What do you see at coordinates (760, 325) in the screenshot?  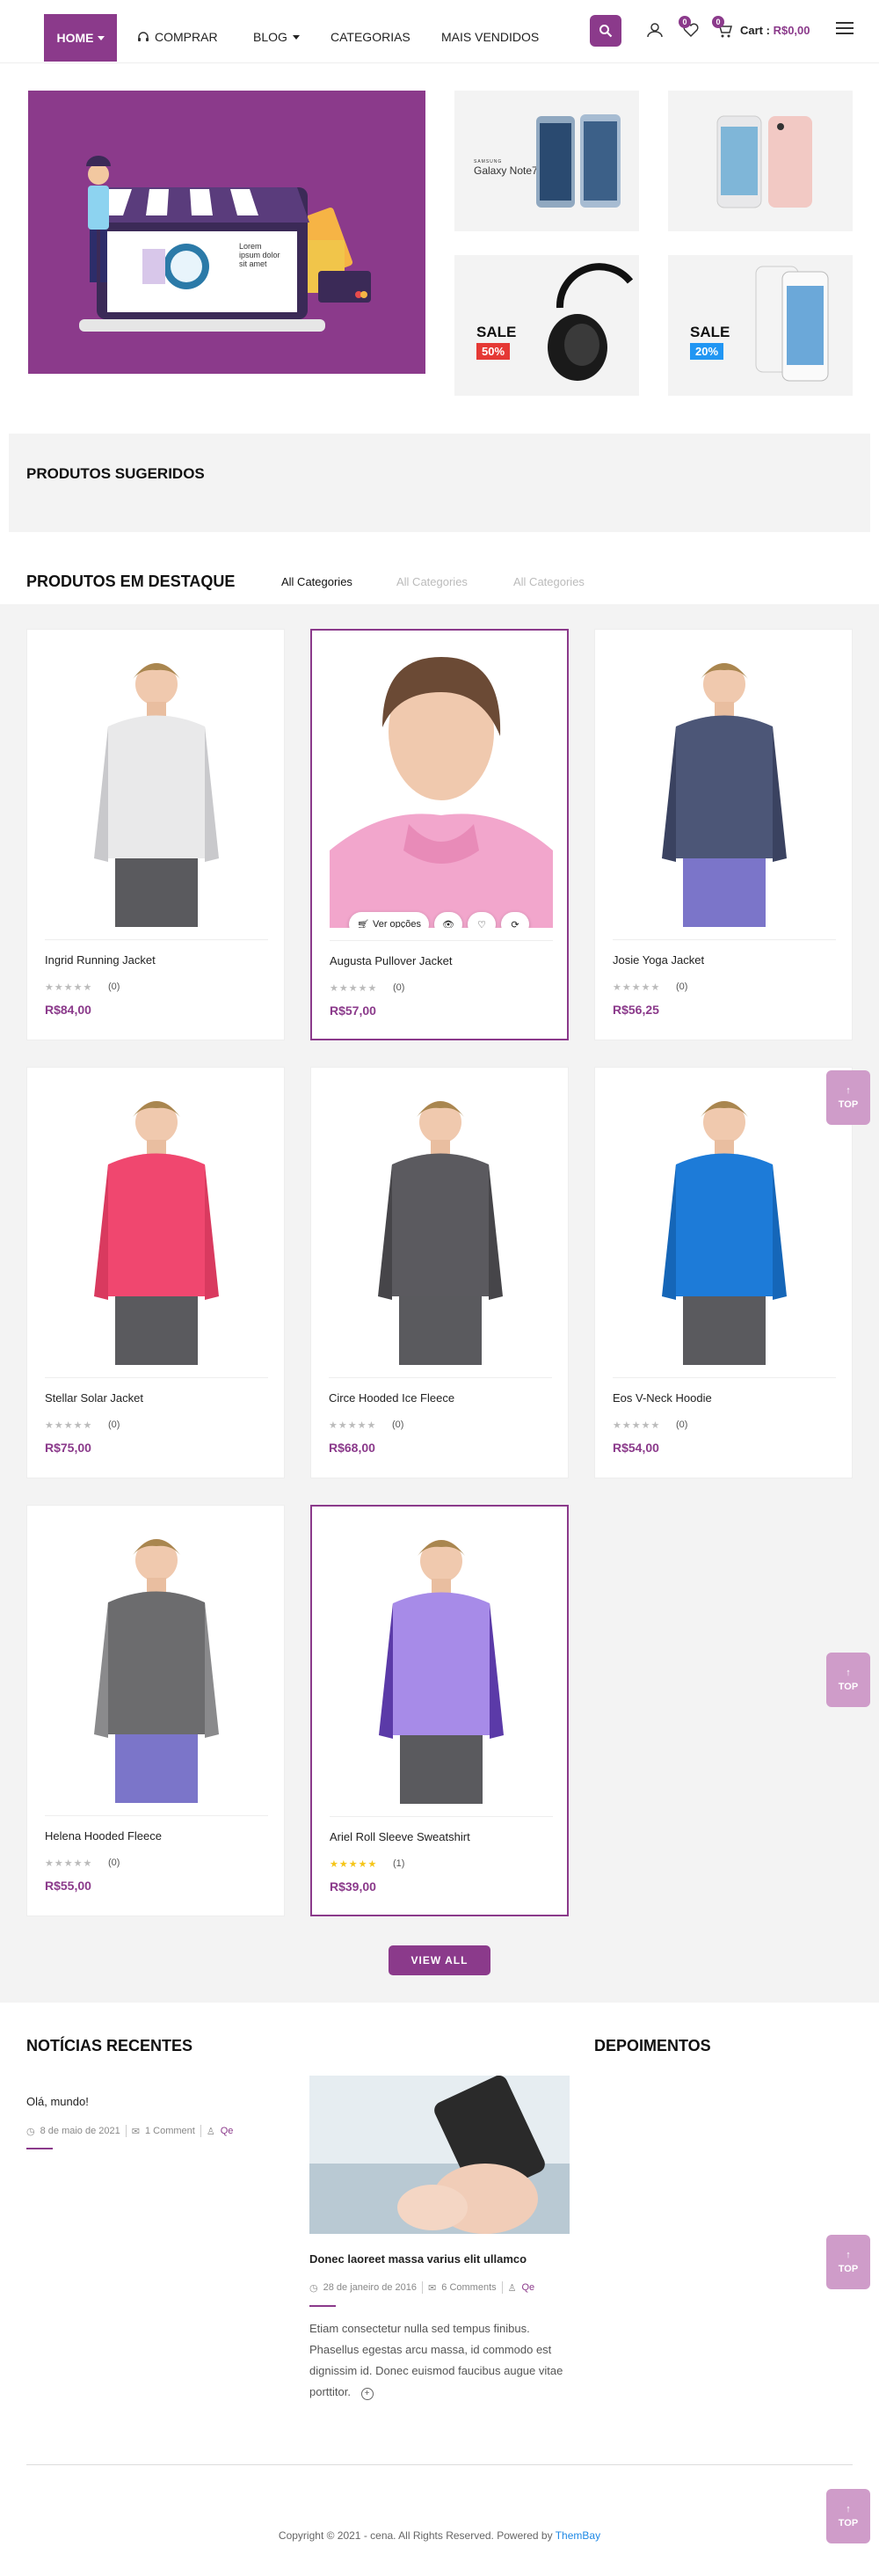 I see `banner-pixel-sale: SALE 20%` at bounding box center [760, 325].